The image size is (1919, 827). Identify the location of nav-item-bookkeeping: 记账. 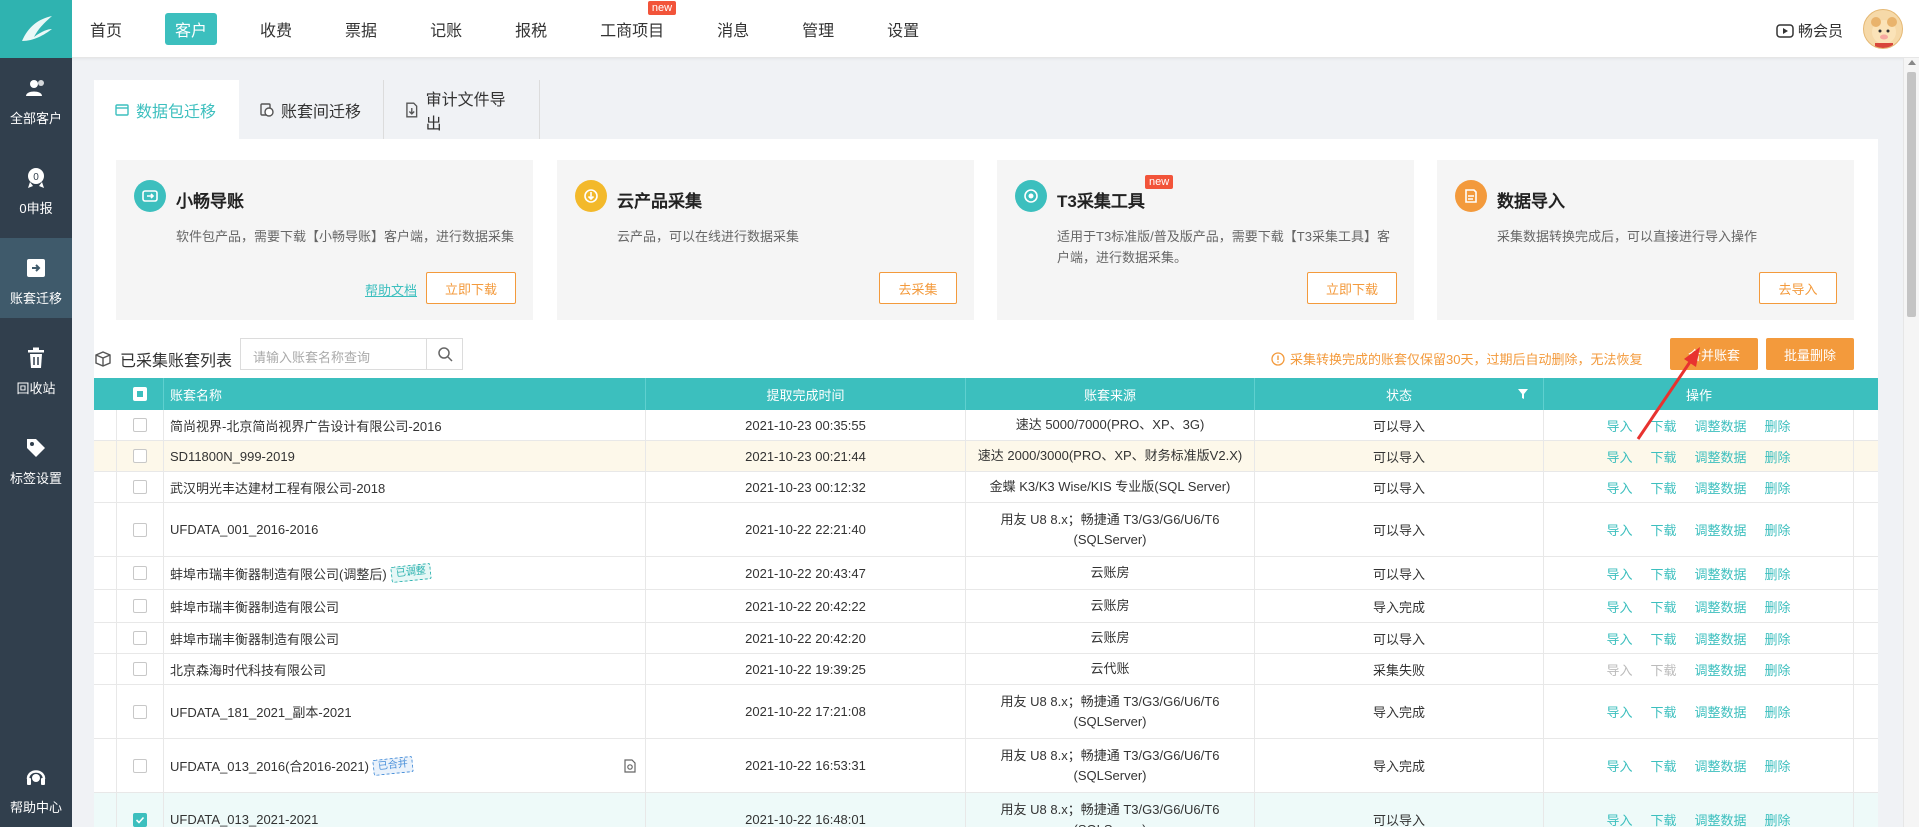
(446, 29).